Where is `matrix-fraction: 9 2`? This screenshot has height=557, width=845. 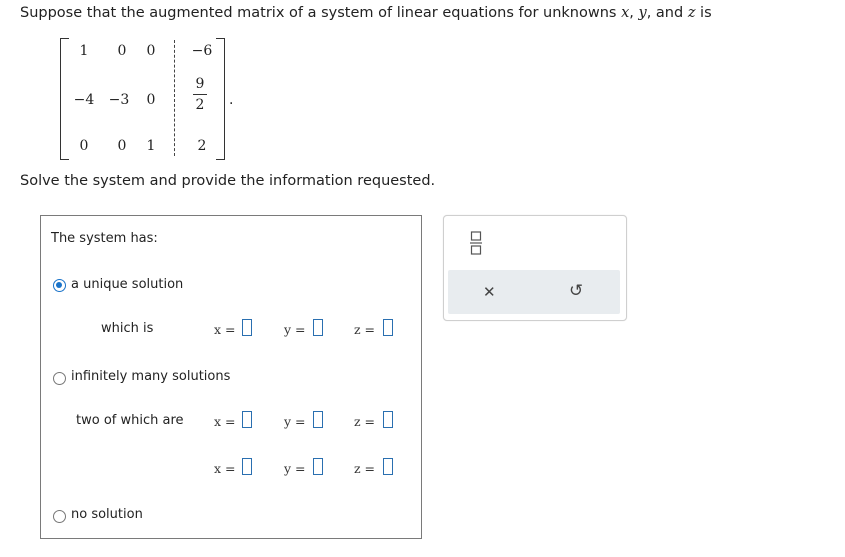
matrix-fraction: 9 2 is located at coordinates (200, 94).